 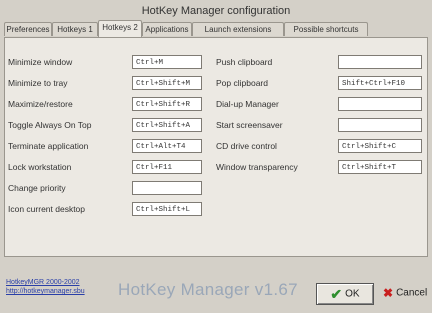 I want to click on minimize-window-field: Ctrl+M, so click(x=167, y=62).